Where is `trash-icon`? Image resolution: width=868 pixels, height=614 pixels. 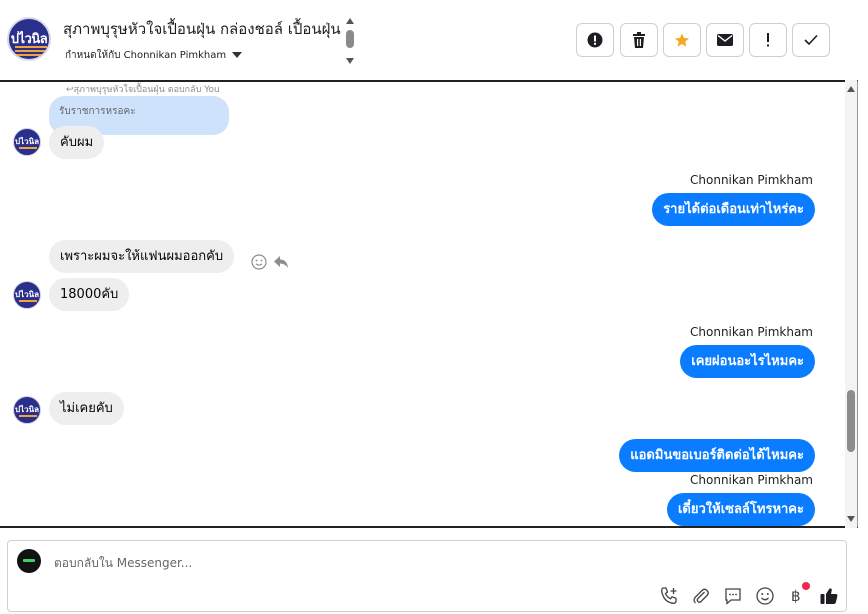
trash-icon is located at coordinates (639, 40).